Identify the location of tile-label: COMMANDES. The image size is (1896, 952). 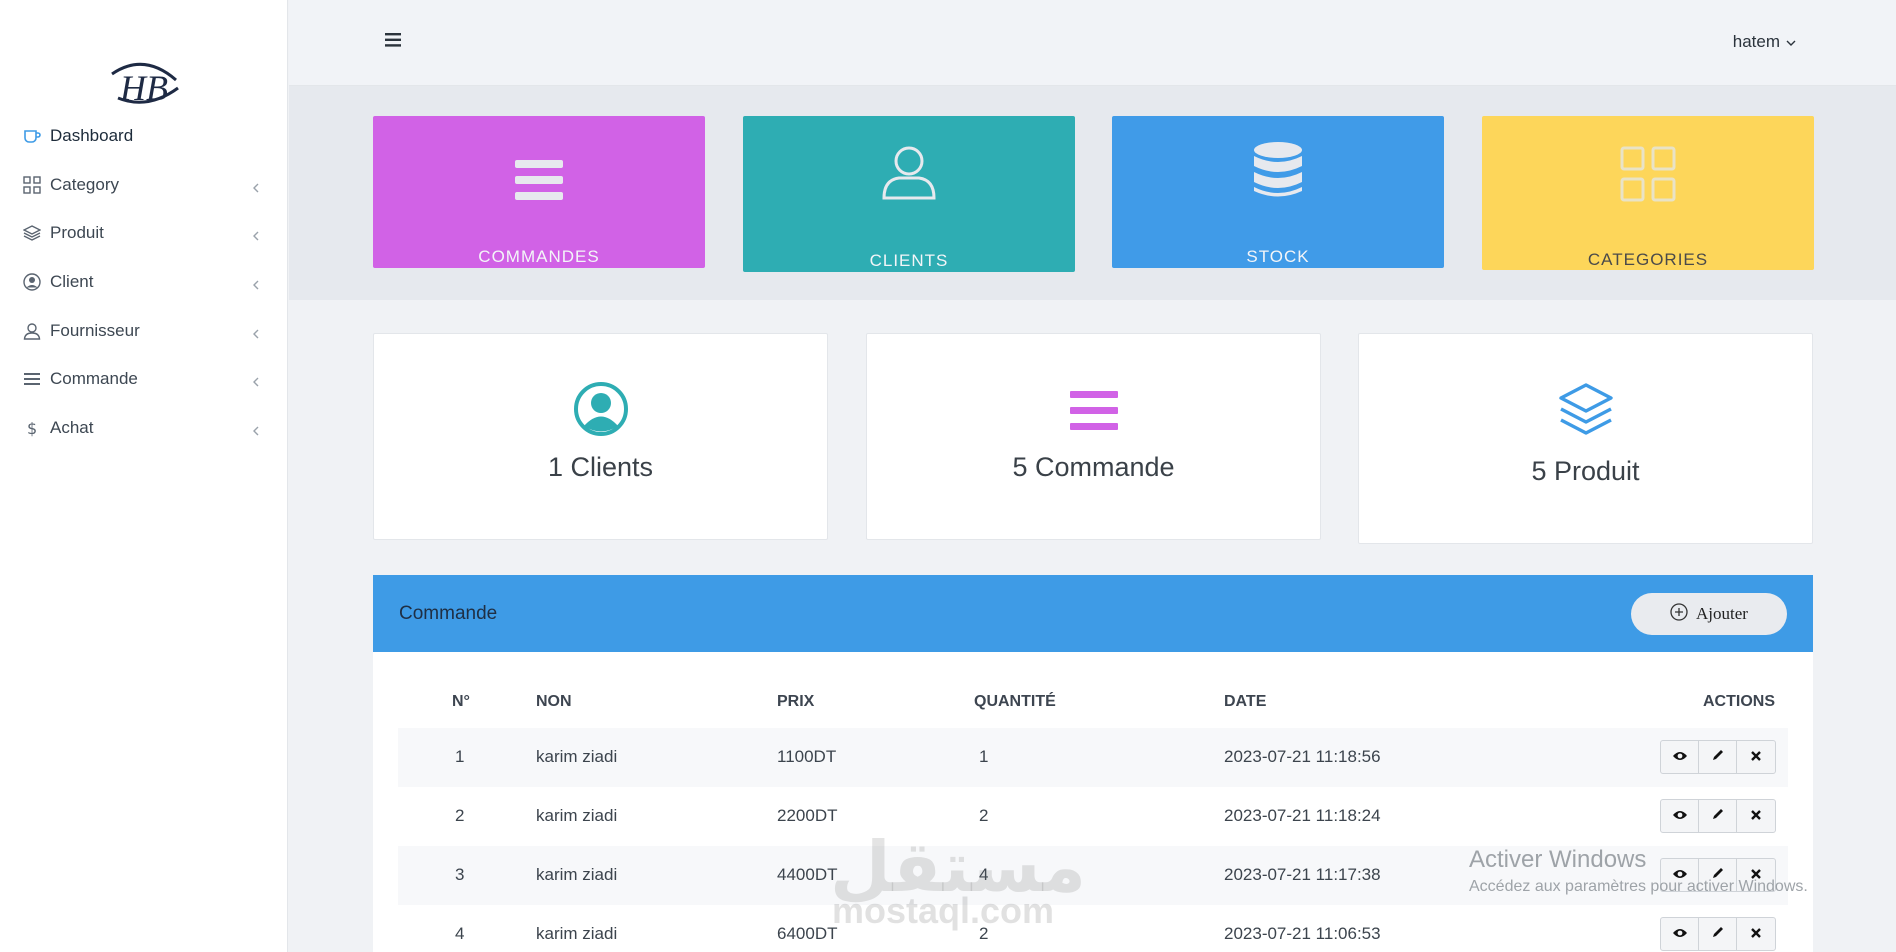
(539, 256).